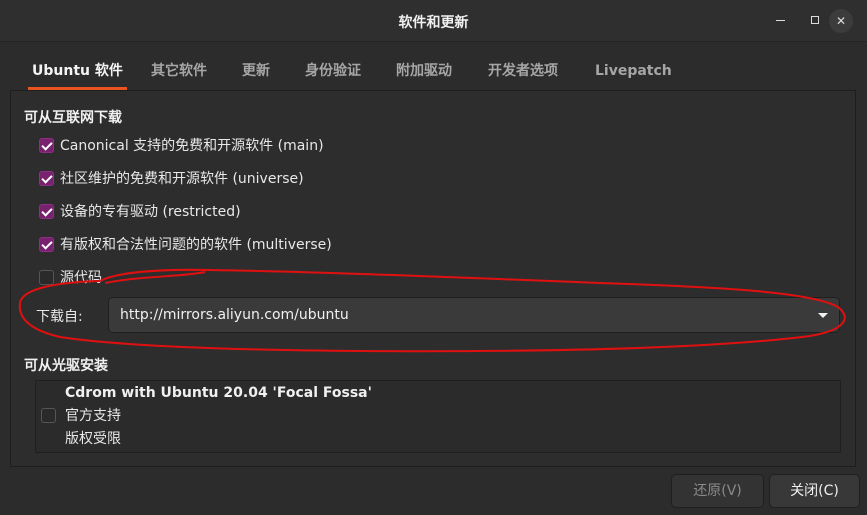  I want to click on cdrom-section-heading: 可从光驱安装, so click(66, 366).